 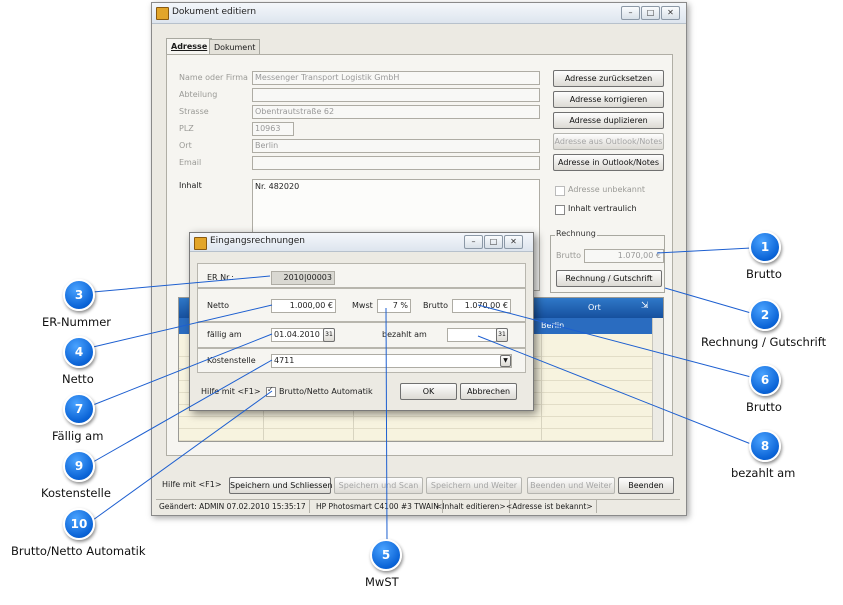 I want to click on callout-label-2: Rechnung / Gutschrift, so click(x=764, y=342).